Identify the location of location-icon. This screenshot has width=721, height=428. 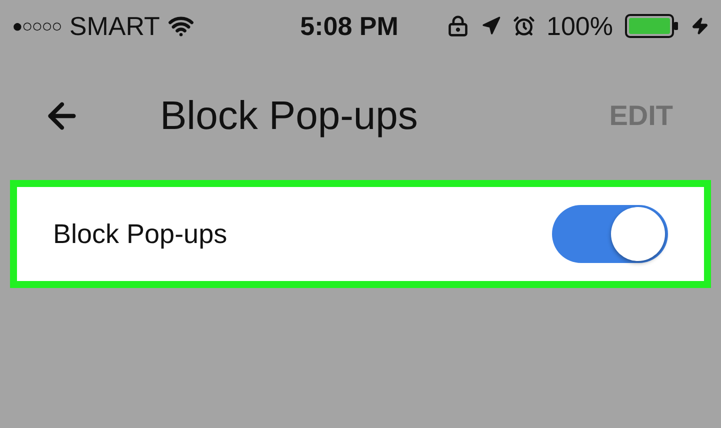
(490, 26).